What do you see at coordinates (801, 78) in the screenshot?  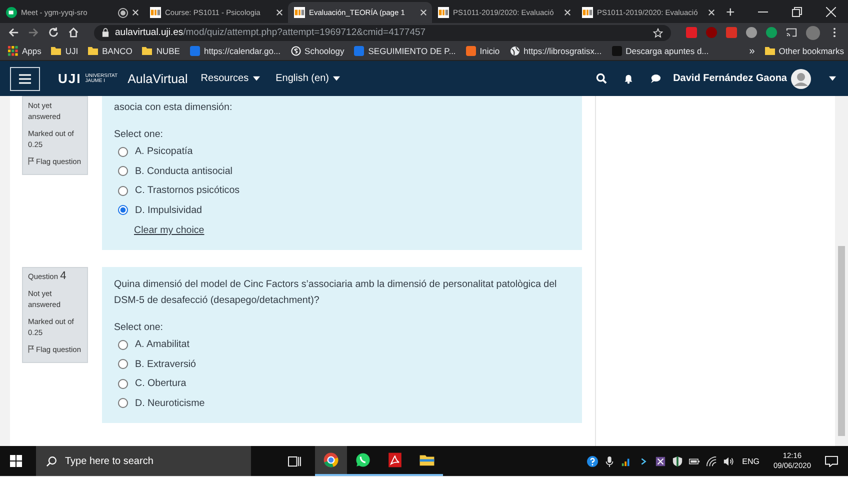 I see `avatar-silhouette-icon` at bounding box center [801, 78].